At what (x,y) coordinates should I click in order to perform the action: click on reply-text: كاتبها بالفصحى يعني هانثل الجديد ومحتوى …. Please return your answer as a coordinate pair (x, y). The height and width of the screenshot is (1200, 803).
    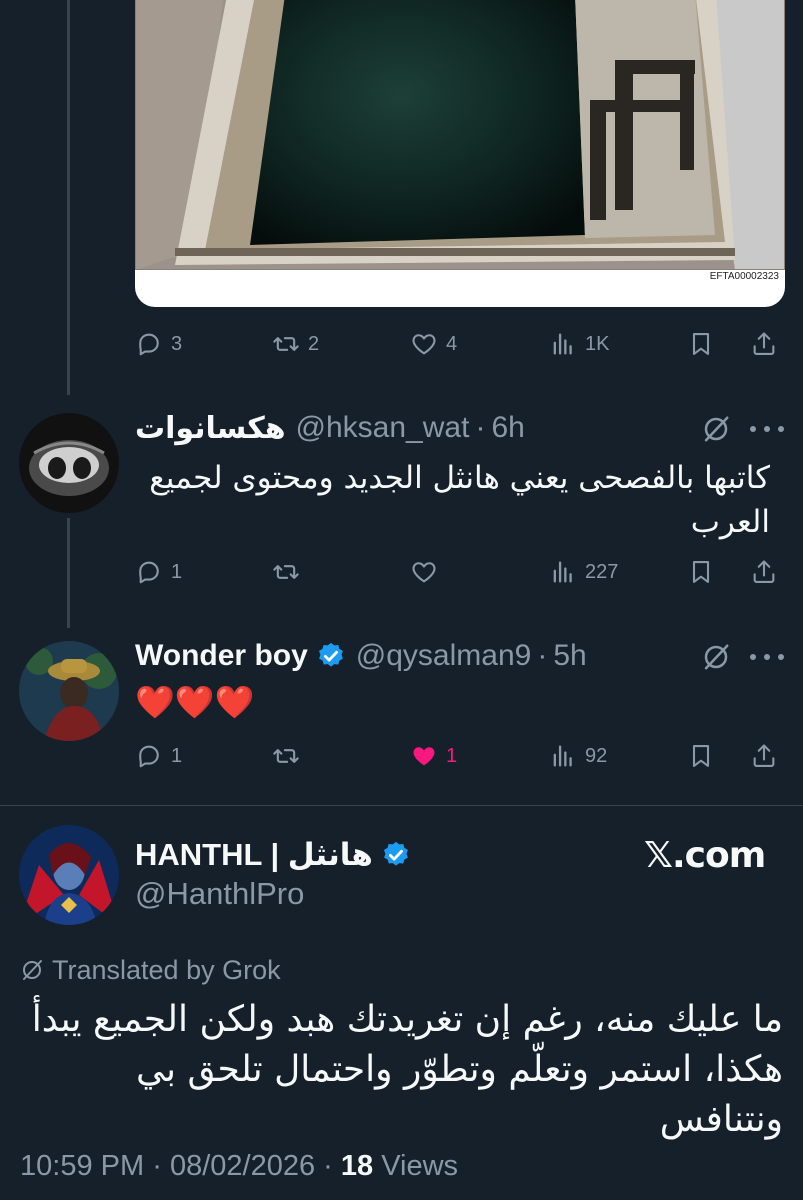
    Looking at the image, I should click on (459, 500).